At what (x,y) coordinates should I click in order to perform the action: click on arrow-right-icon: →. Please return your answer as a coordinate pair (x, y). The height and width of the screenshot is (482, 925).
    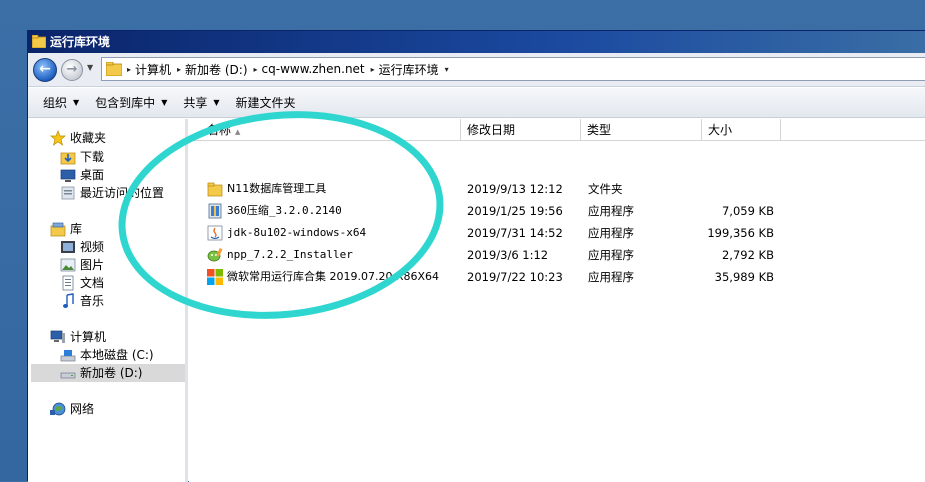
    Looking at the image, I should click on (72, 69).